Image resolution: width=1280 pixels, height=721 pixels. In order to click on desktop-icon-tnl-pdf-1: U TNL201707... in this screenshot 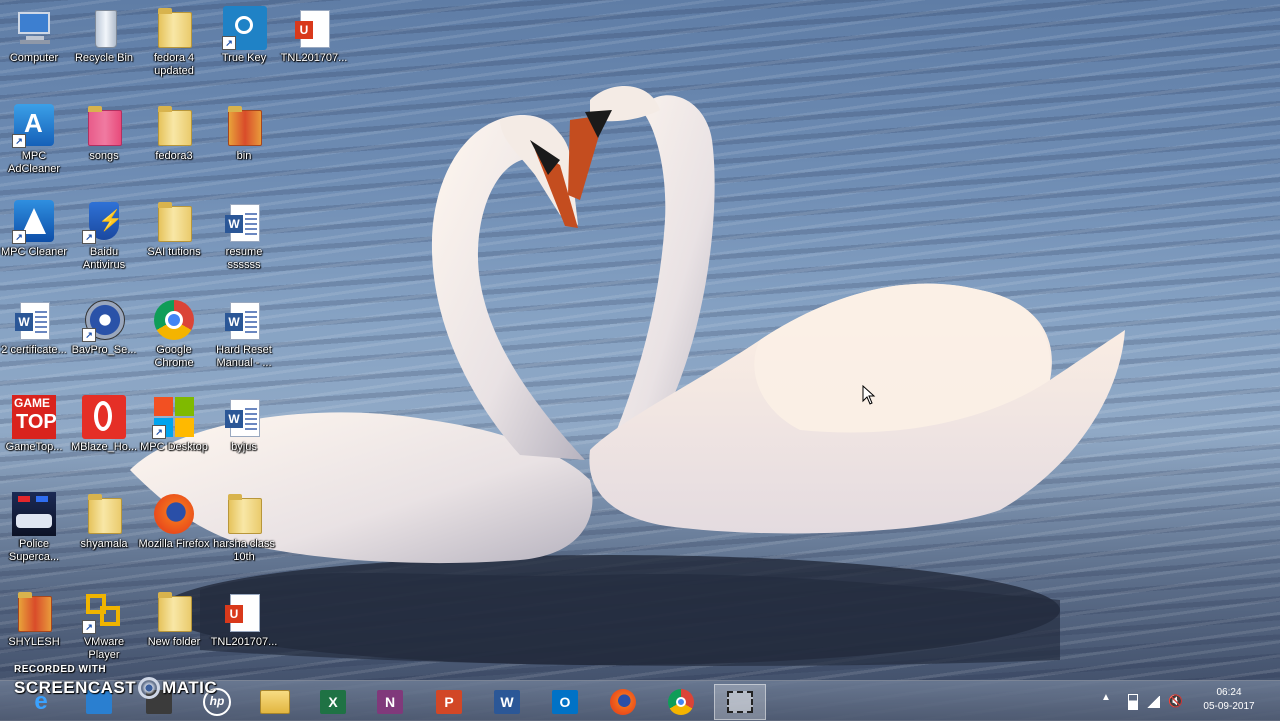, I will do `click(314, 35)`.